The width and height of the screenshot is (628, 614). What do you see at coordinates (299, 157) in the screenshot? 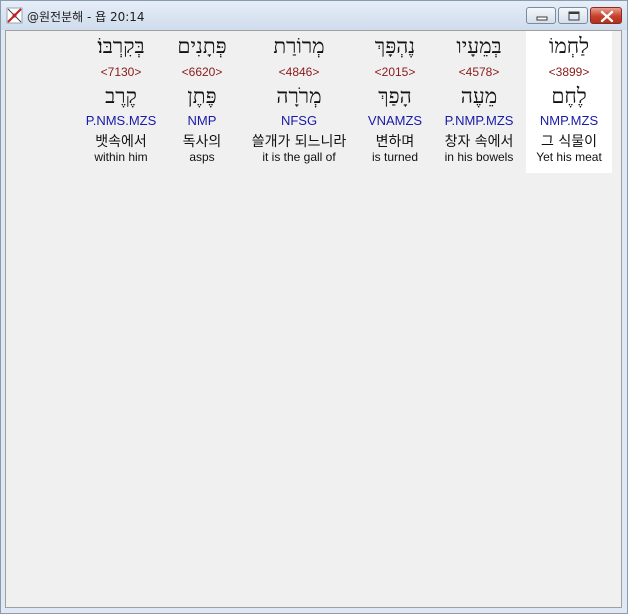
I see `english-gloss: it is the gall of` at bounding box center [299, 157].